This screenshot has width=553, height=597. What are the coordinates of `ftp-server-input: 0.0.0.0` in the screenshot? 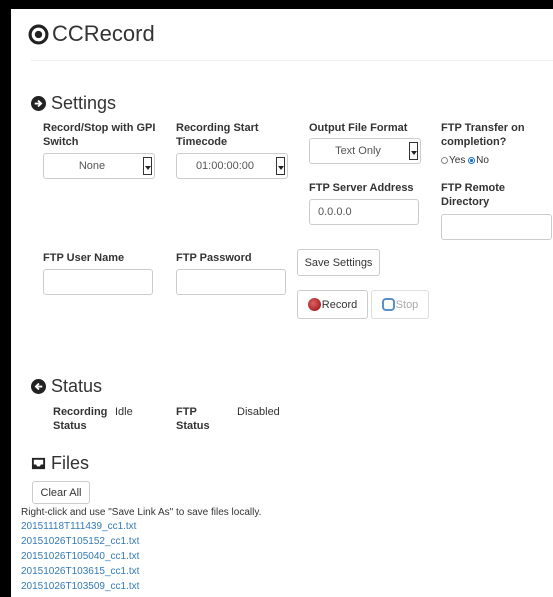 It's located at (364, 212).